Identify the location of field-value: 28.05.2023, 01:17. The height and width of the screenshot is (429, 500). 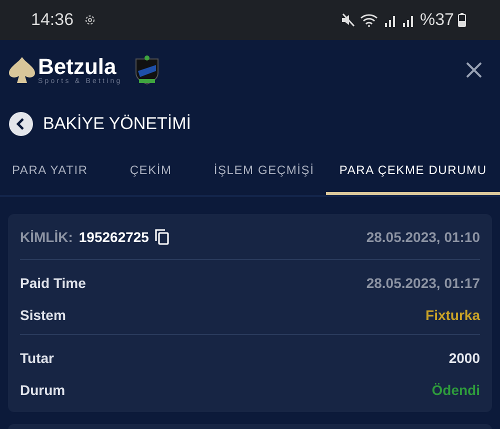
(423, 283).